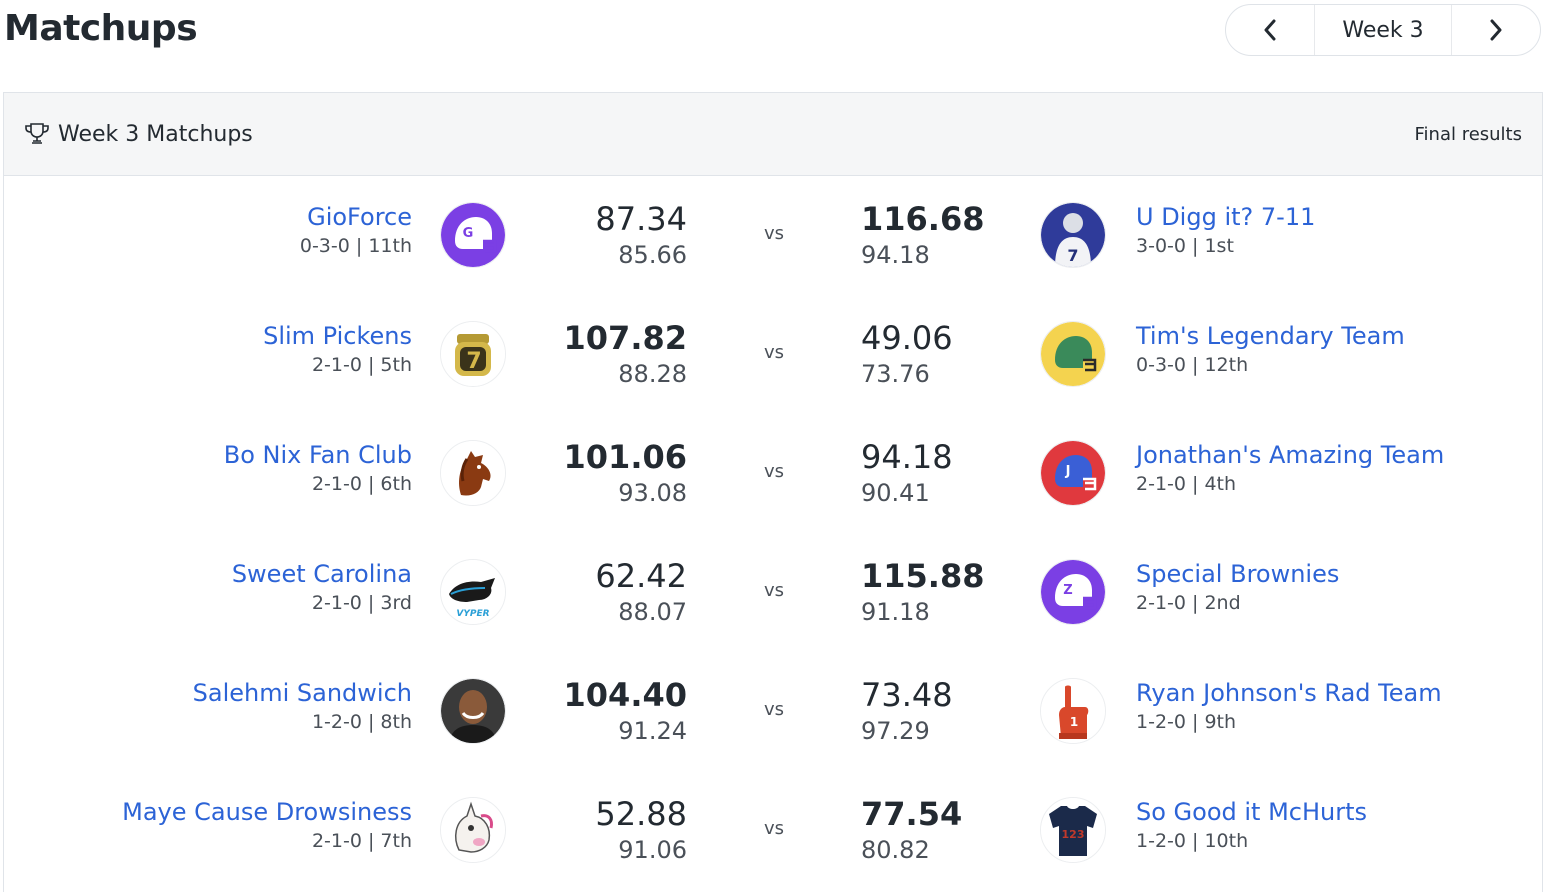 This screenshot has height=894, width=1547. What do you see at coordinates (895, 612) in the screenshot?
I see `projected-score: 91.18` at bounding box center [895, 612].